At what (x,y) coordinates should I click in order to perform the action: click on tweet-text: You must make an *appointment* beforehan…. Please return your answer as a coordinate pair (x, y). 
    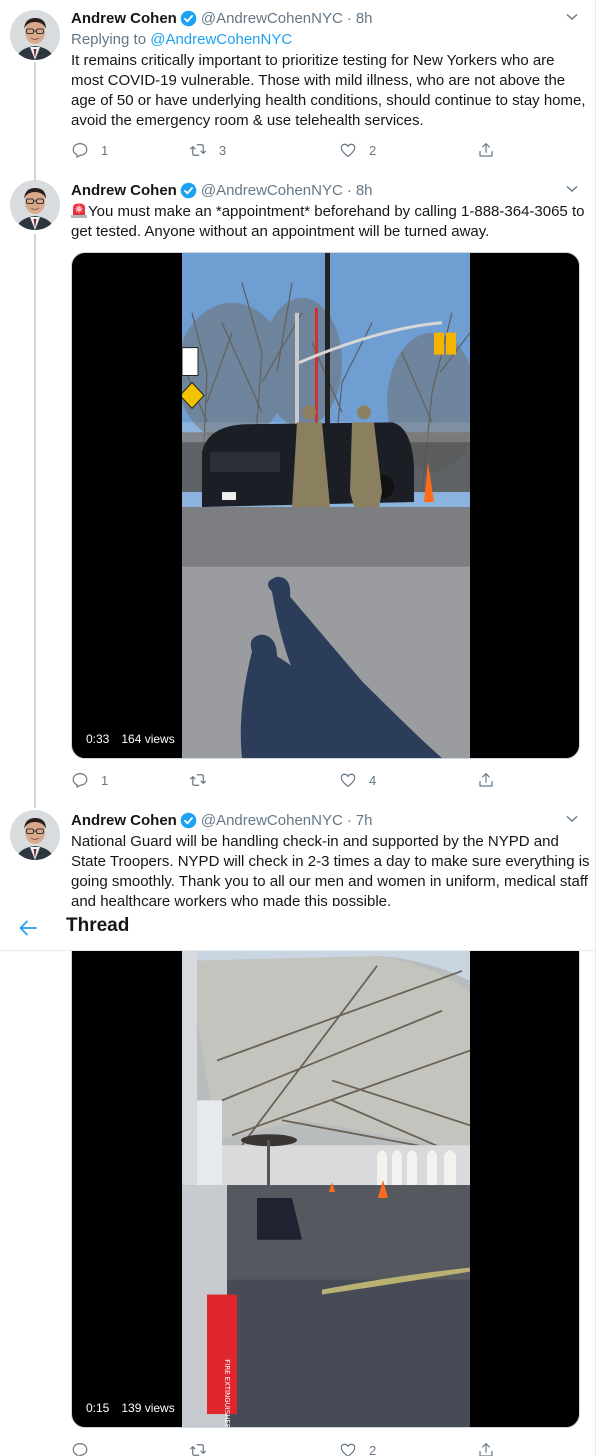
    Looking at the image, I should click on (331, 222).